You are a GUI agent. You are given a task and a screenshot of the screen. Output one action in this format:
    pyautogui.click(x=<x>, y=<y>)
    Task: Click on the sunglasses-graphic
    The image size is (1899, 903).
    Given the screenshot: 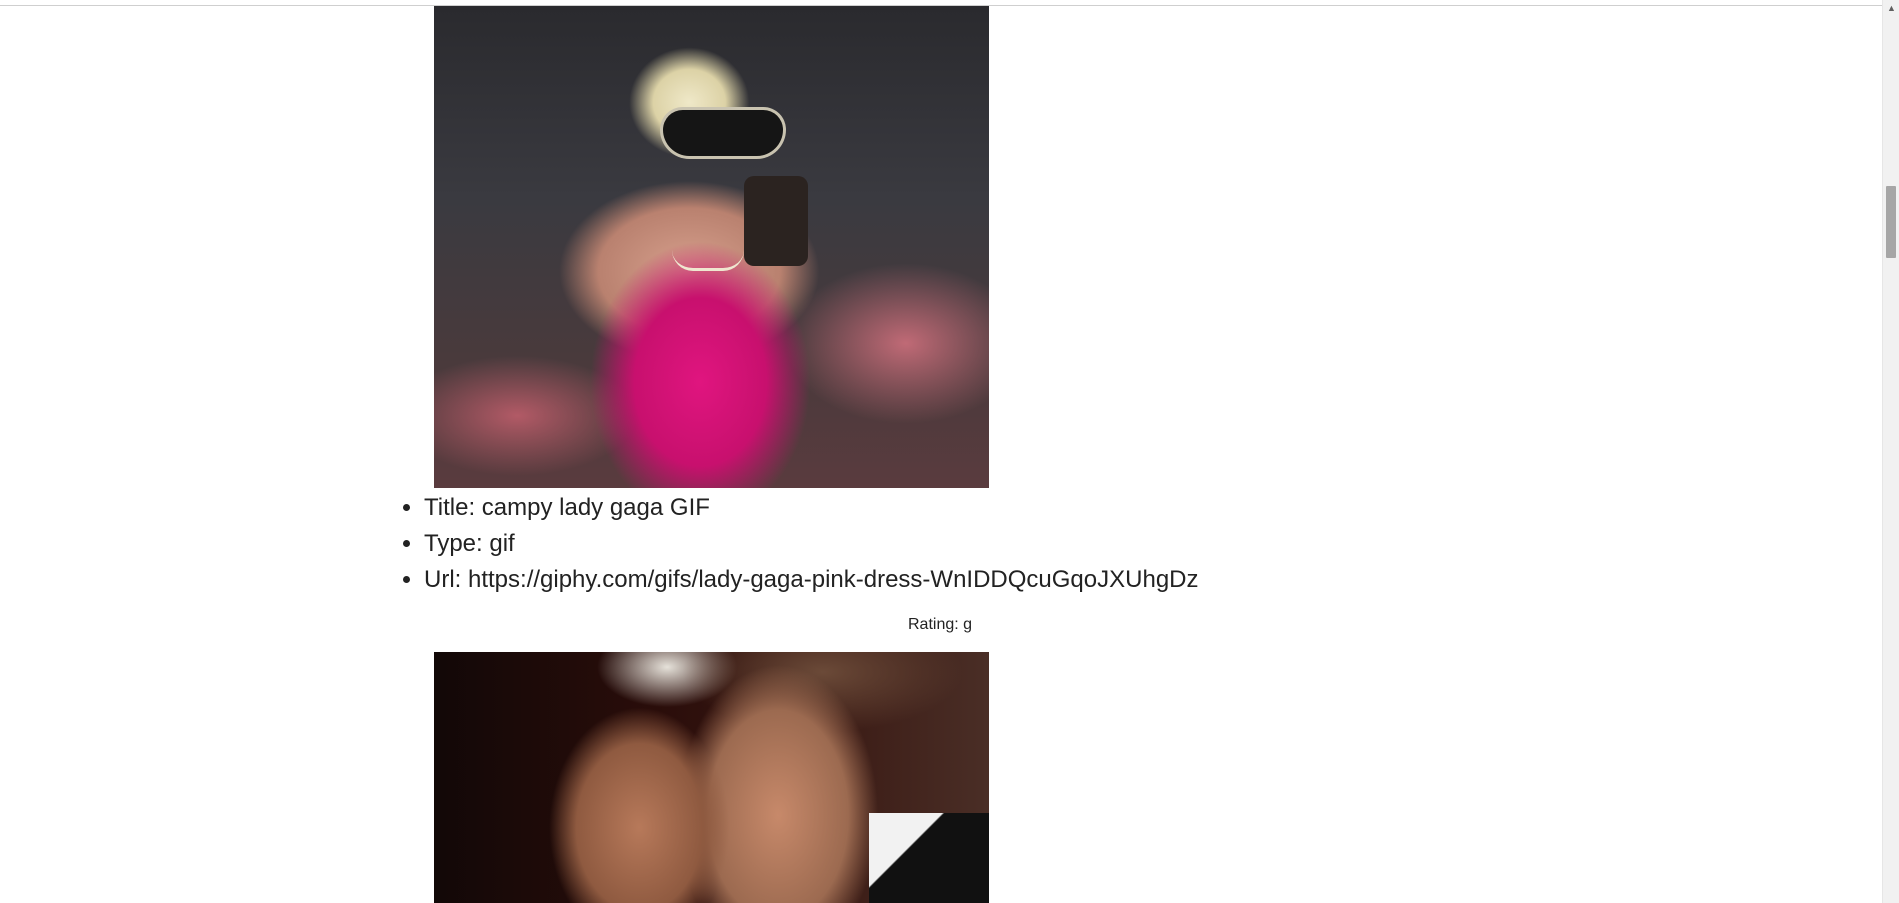 What is the action you would take?
    pyautogui.click(x=723, y=133)
    